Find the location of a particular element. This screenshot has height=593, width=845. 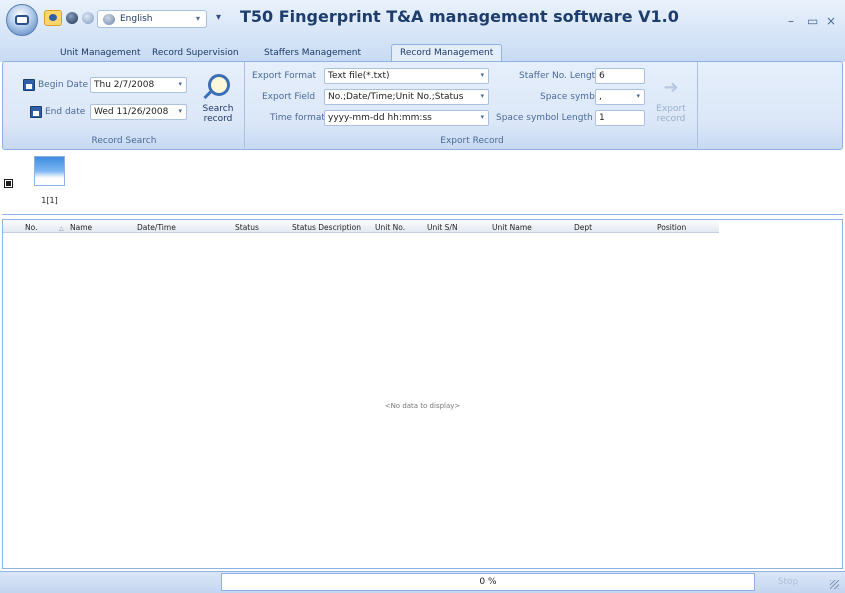

staffer-no-length-input: 6 is located at coordinates (620, 76).